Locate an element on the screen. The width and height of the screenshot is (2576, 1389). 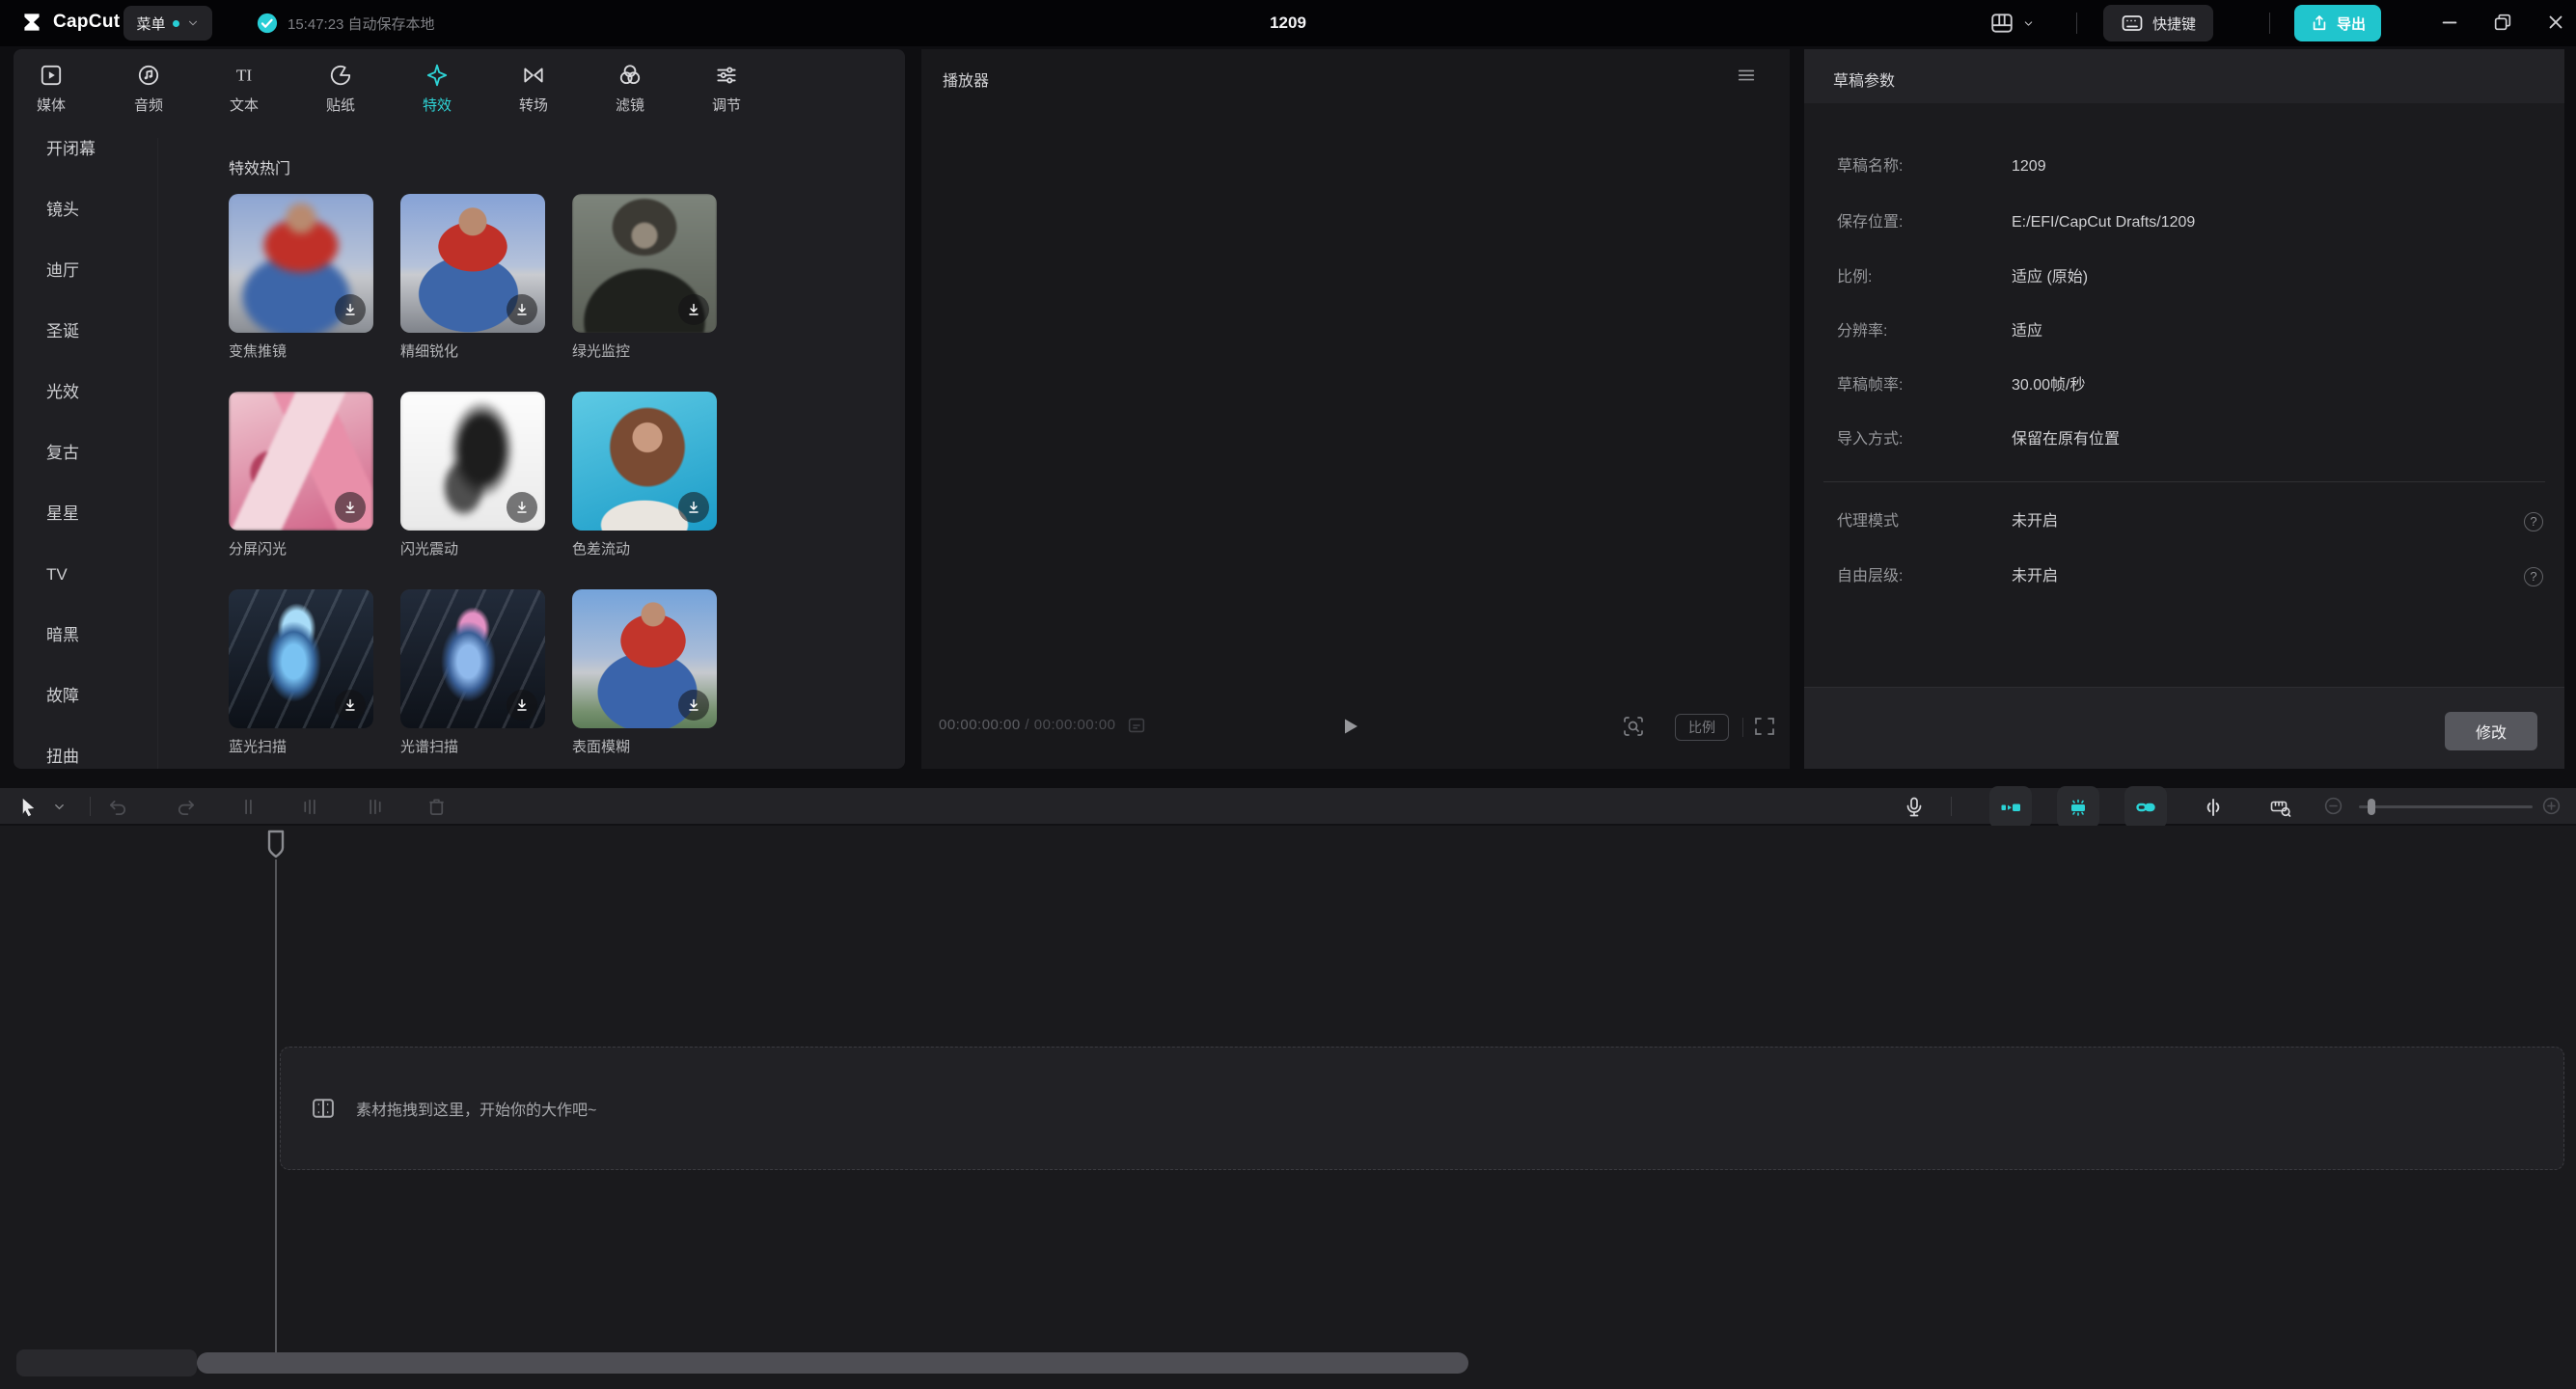
tab-media: 媒体 is located at coordinates (51, 93).